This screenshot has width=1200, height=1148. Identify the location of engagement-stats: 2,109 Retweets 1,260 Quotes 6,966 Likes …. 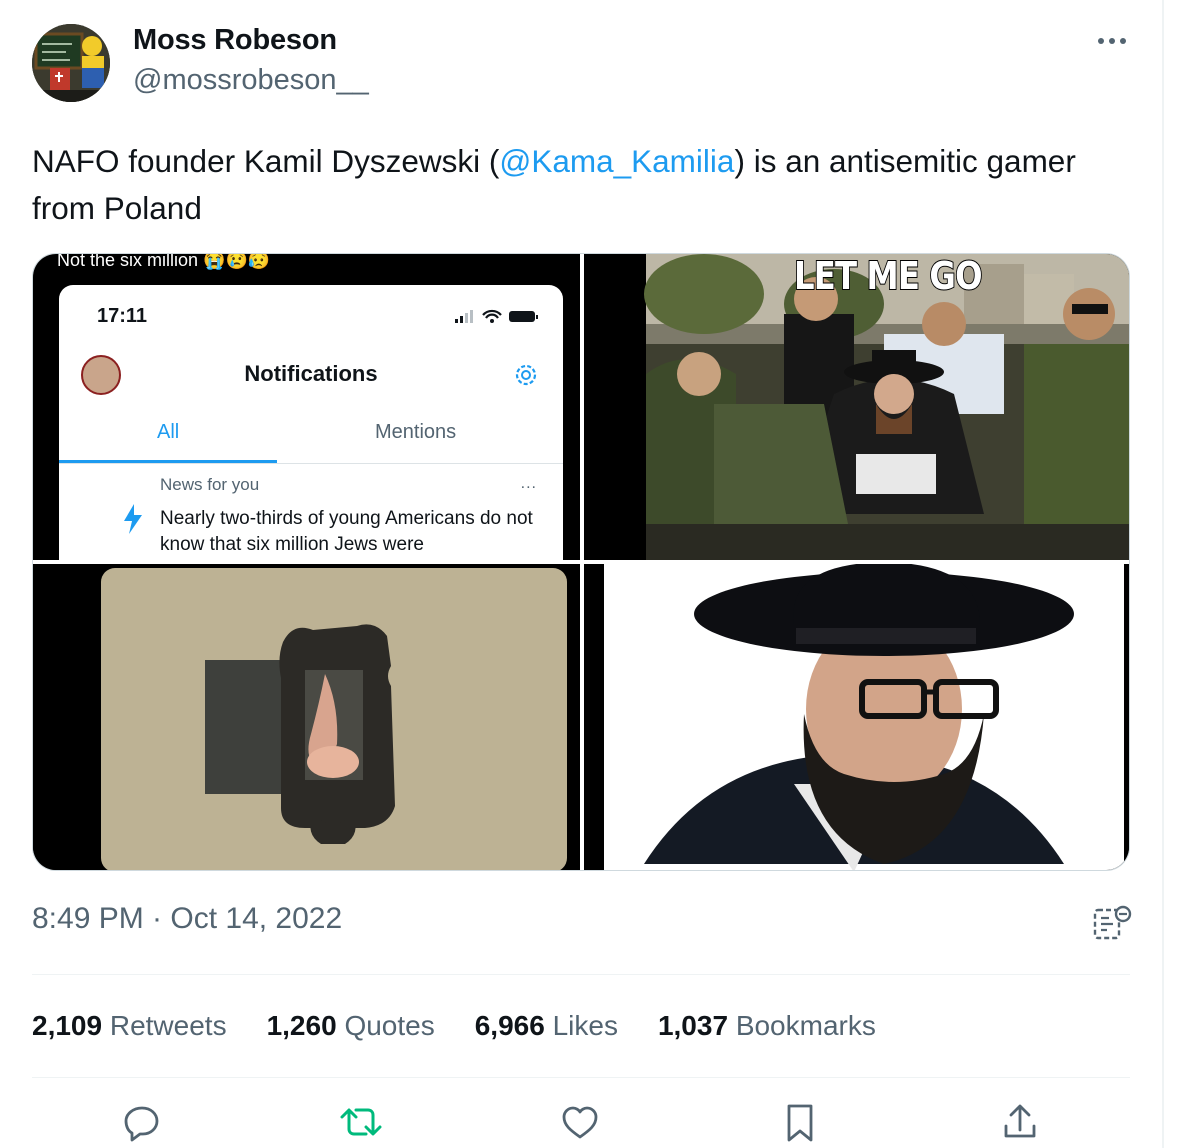
(474, 1026).